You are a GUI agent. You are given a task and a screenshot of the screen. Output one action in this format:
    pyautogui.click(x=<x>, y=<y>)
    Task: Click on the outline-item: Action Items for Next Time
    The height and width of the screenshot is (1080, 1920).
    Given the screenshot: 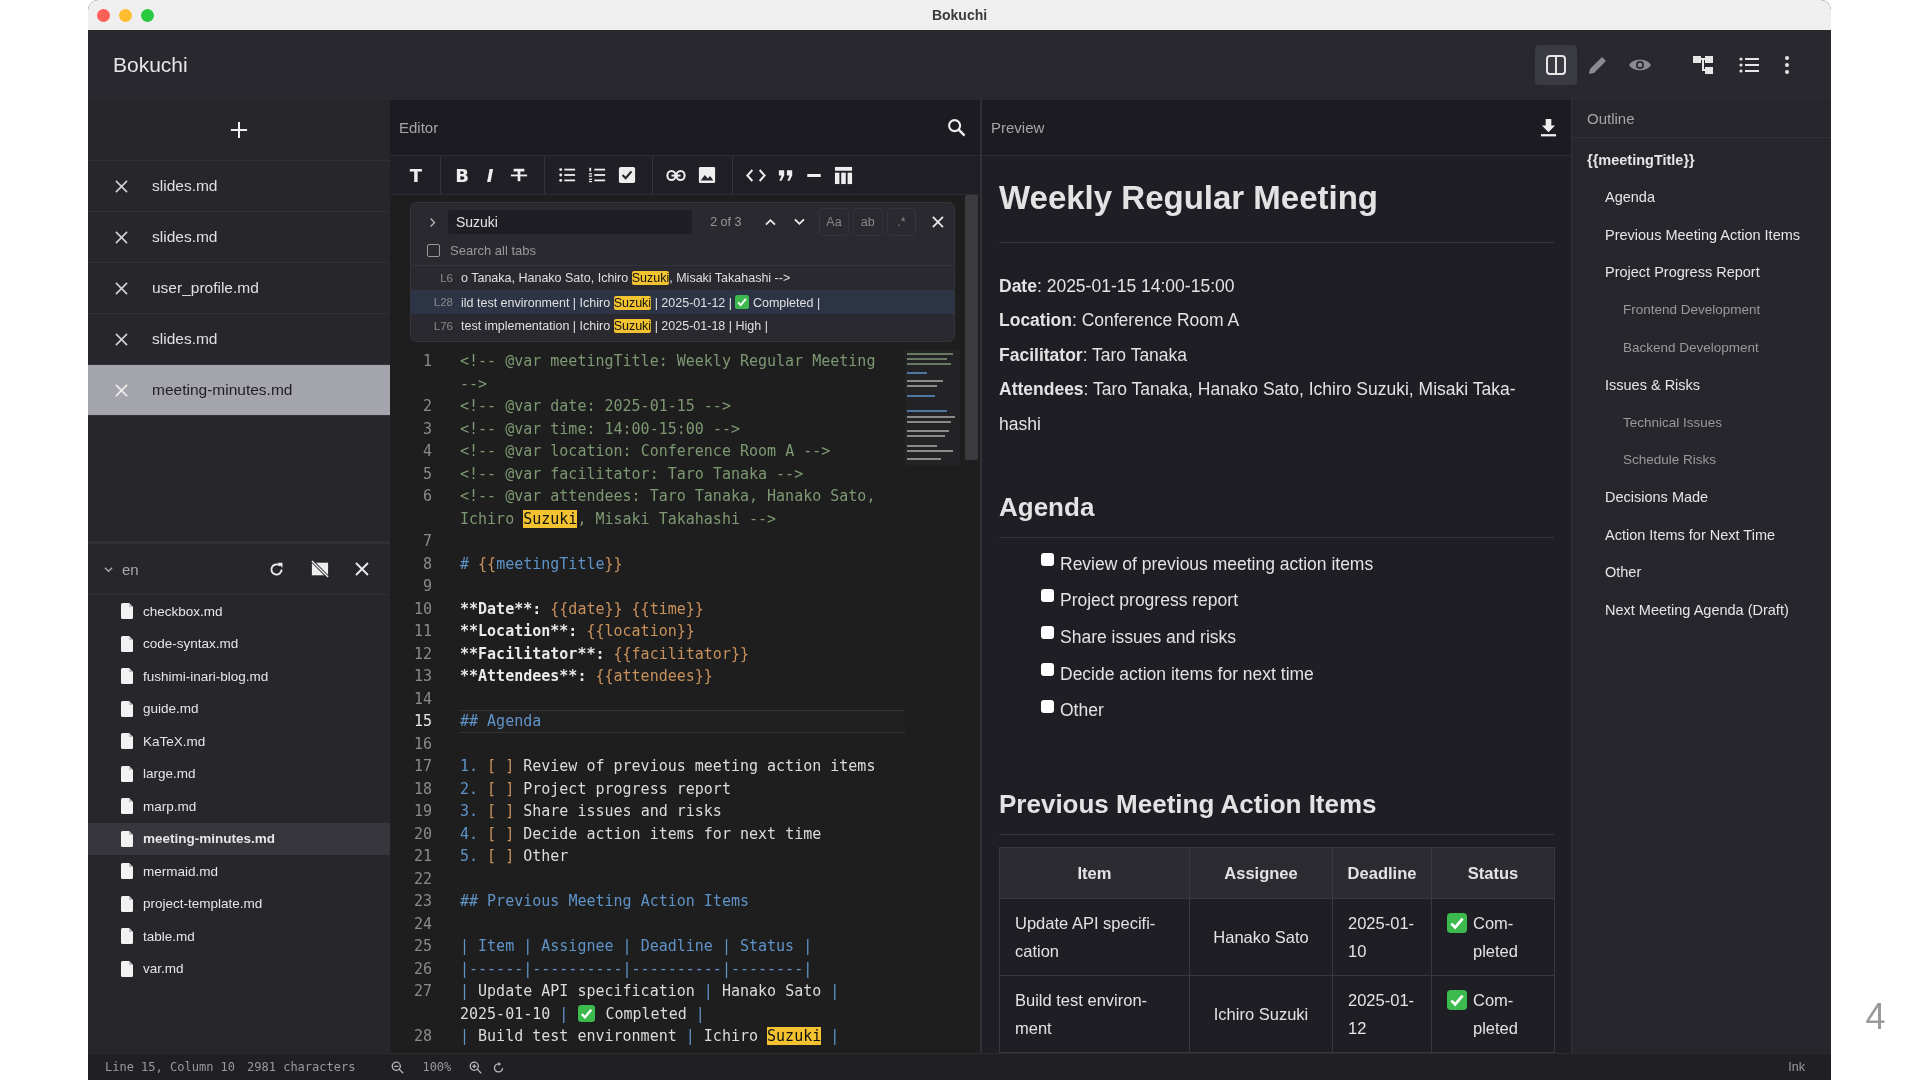 What is the action you would take?
    pyautogui.click(x=1701, y=535)
    